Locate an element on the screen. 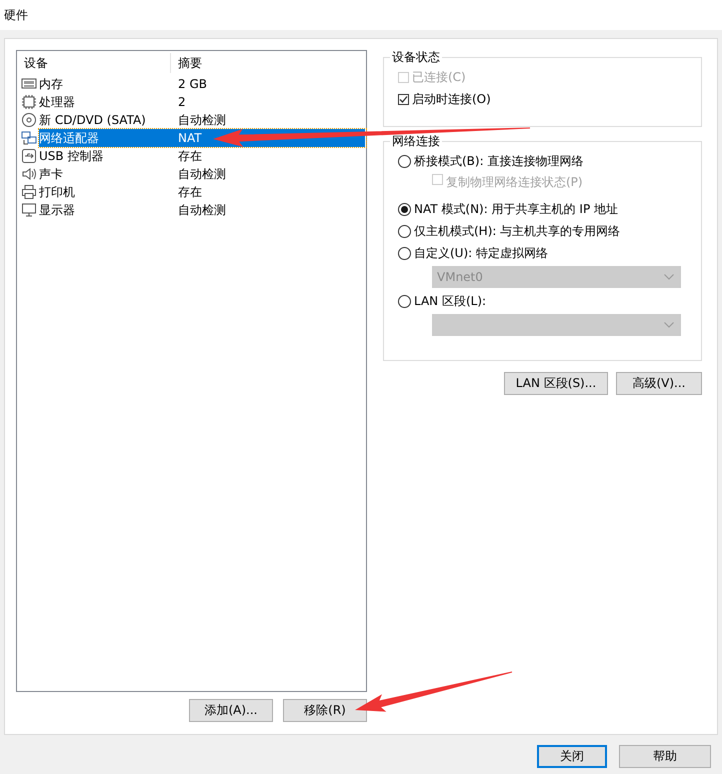  device-summary: 2 is located at coordinates (182, 102).